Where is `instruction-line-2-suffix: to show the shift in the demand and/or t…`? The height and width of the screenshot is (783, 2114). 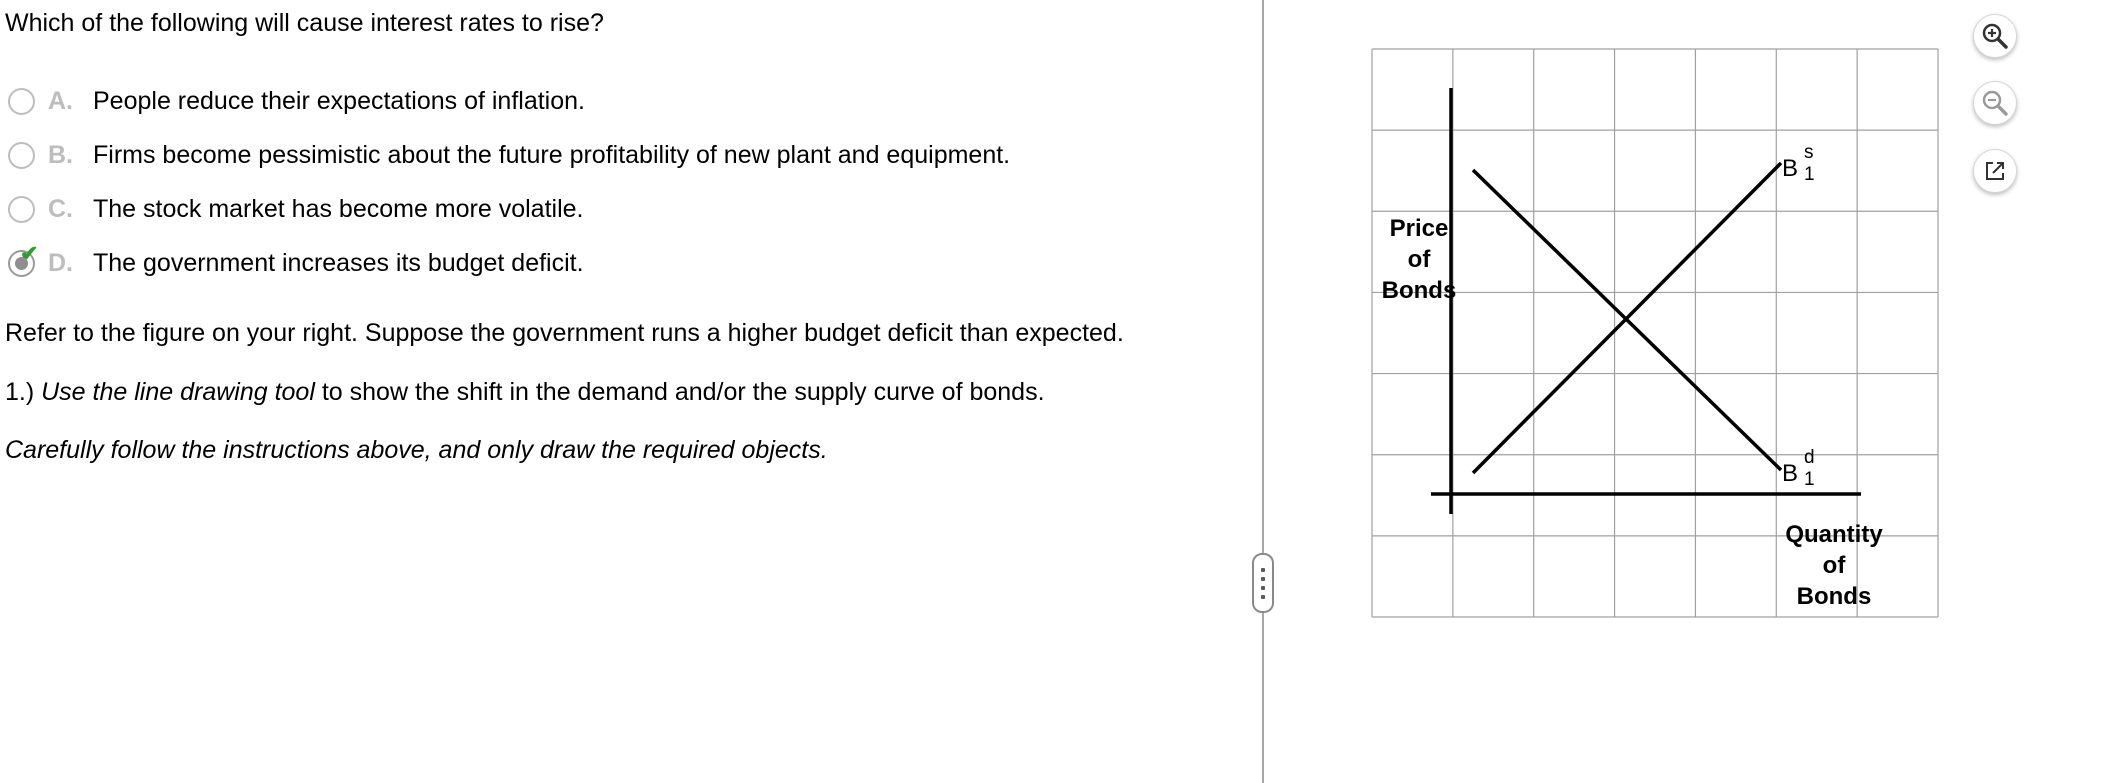
instruction-line-2-suffix: to show the shift in the demand and/or t… is located at coordinates (679, 392).